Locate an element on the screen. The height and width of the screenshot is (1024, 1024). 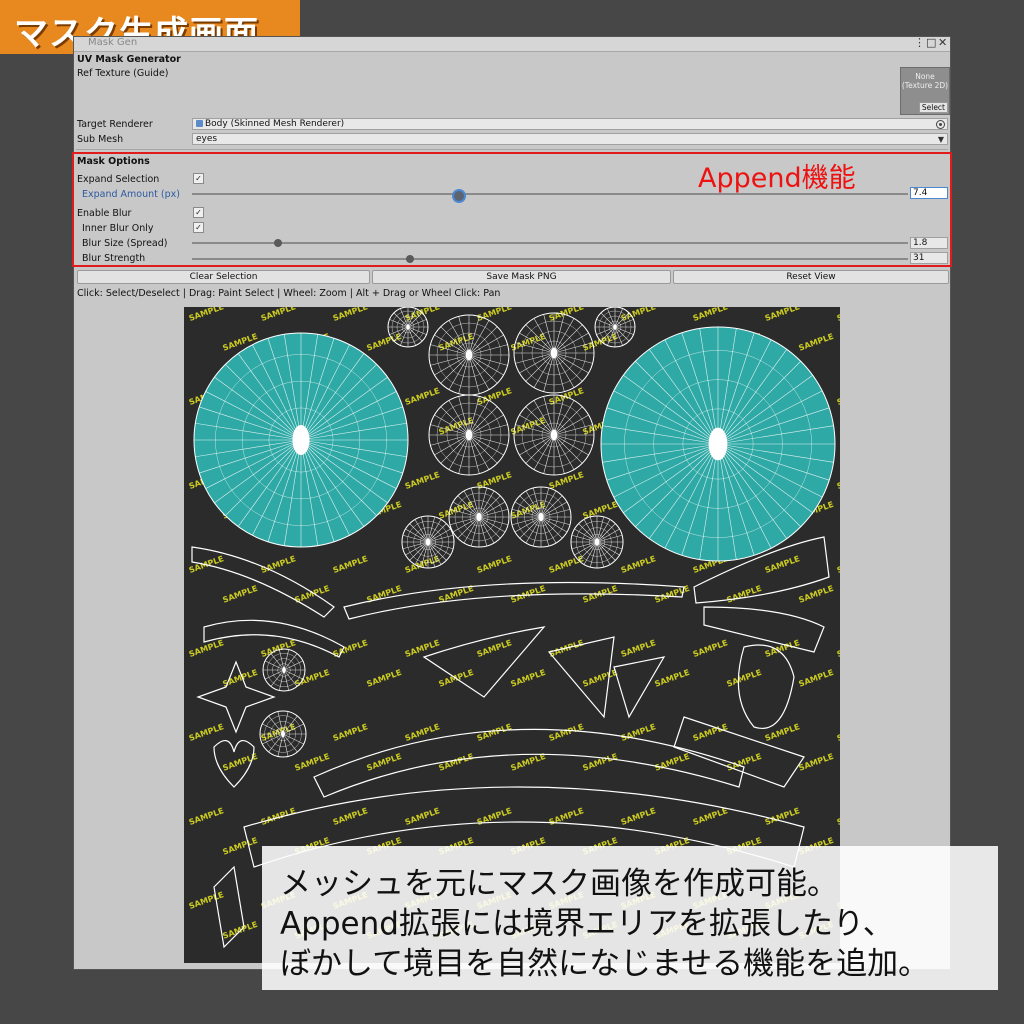
expand-selection-checkbox: ✓ is located at coordinates (198, 178).